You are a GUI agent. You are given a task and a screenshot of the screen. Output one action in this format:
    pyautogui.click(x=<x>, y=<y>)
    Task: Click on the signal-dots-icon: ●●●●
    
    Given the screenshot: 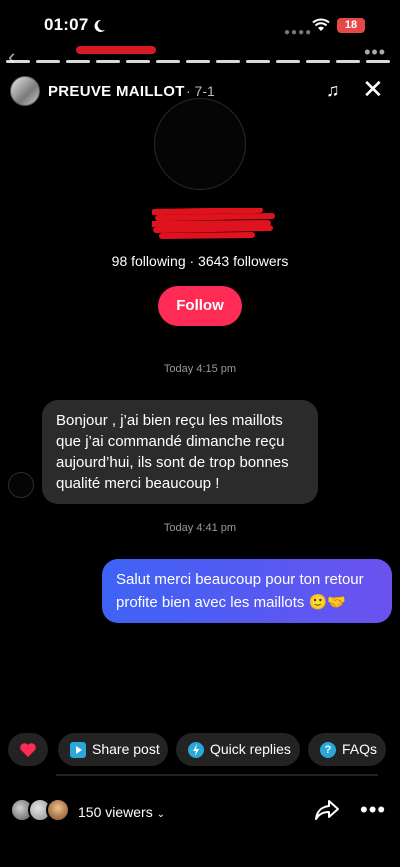 What is the action you would take?
    pyautogui.click(x=298, y=32)
    